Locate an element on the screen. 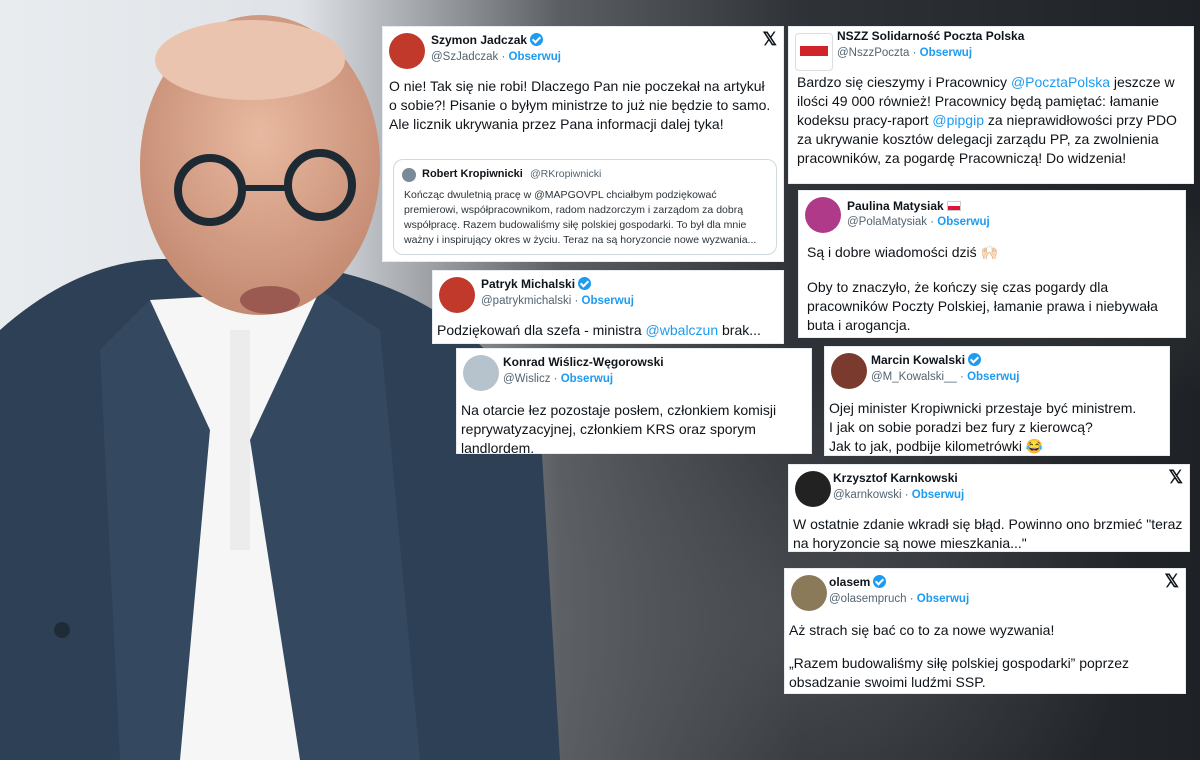 This screenshot has width=1200, height=760. poland-flag-icon is located at coordinates (953, 206).